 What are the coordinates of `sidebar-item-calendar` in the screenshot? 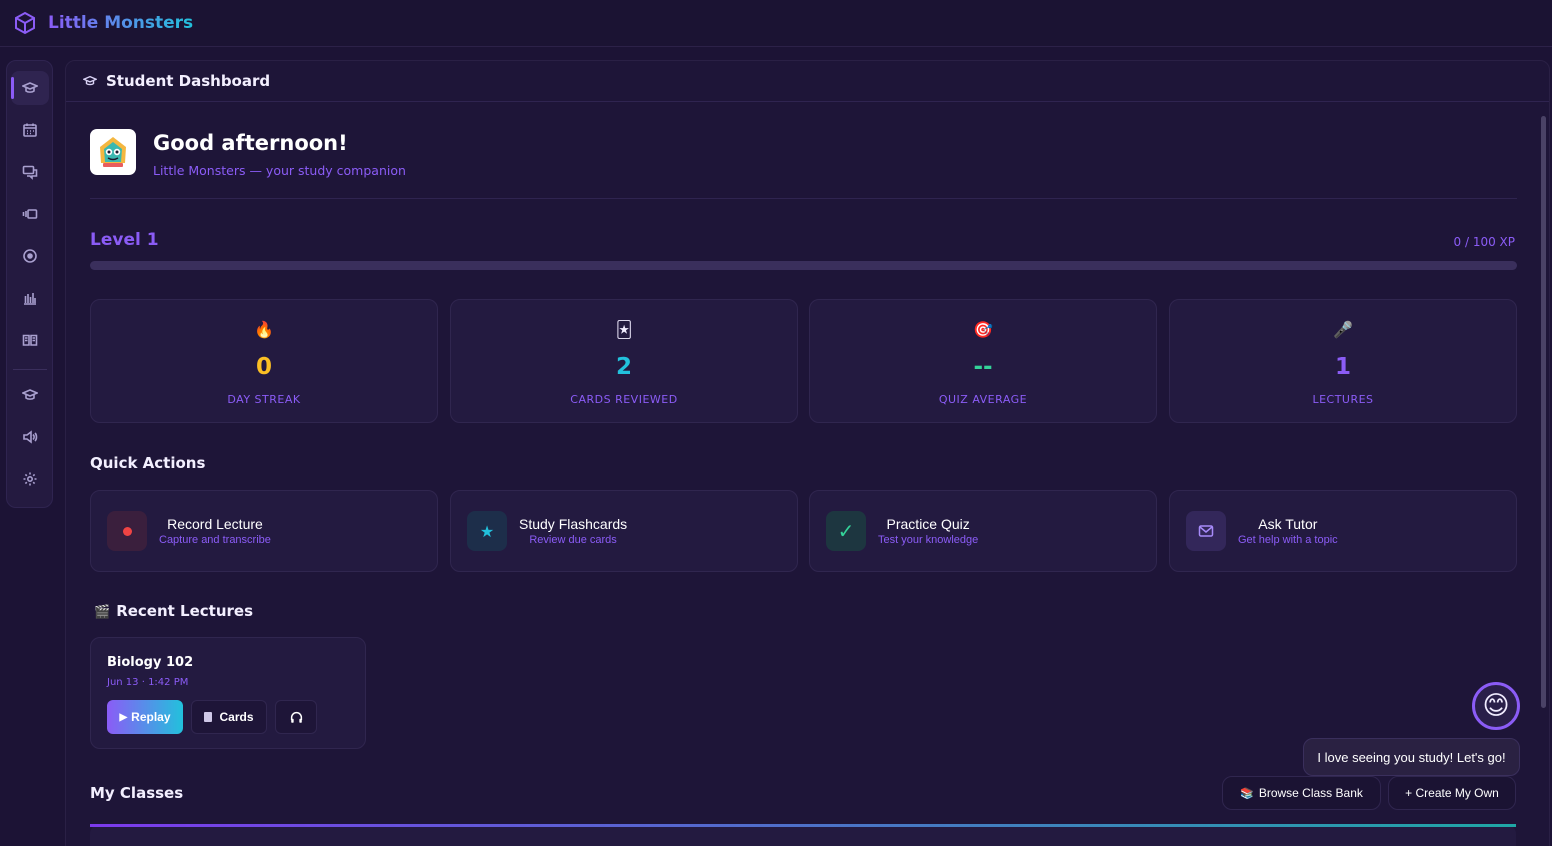 It's located at (30, 130).